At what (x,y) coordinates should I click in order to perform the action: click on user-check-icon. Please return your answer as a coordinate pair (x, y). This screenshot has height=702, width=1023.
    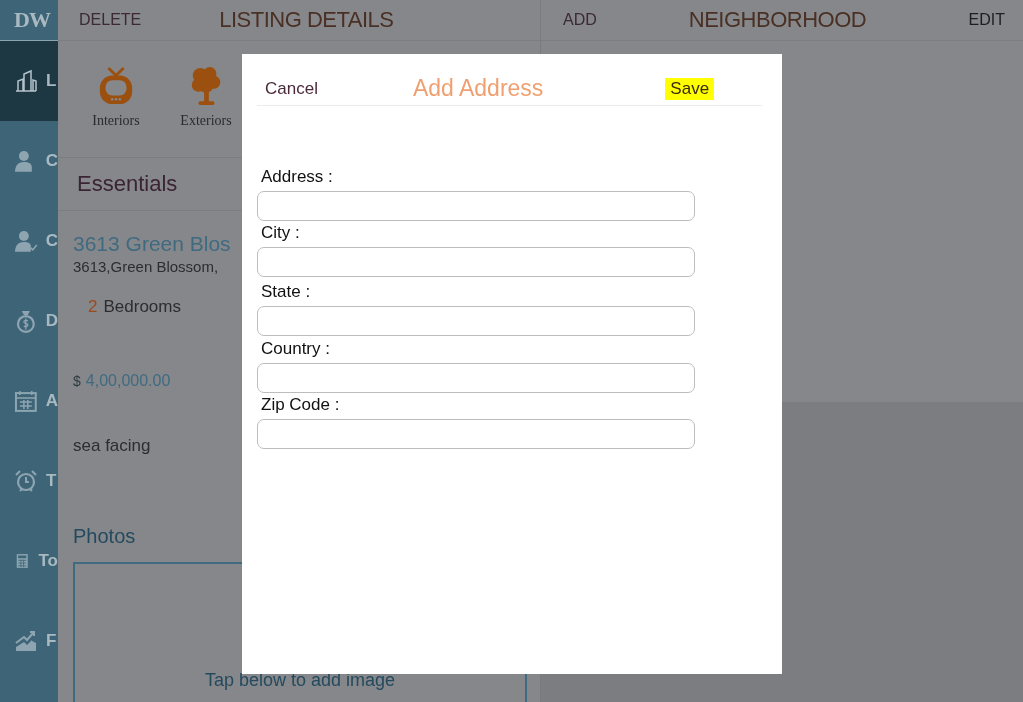
    Looking at the image, I should click on (26, 241).